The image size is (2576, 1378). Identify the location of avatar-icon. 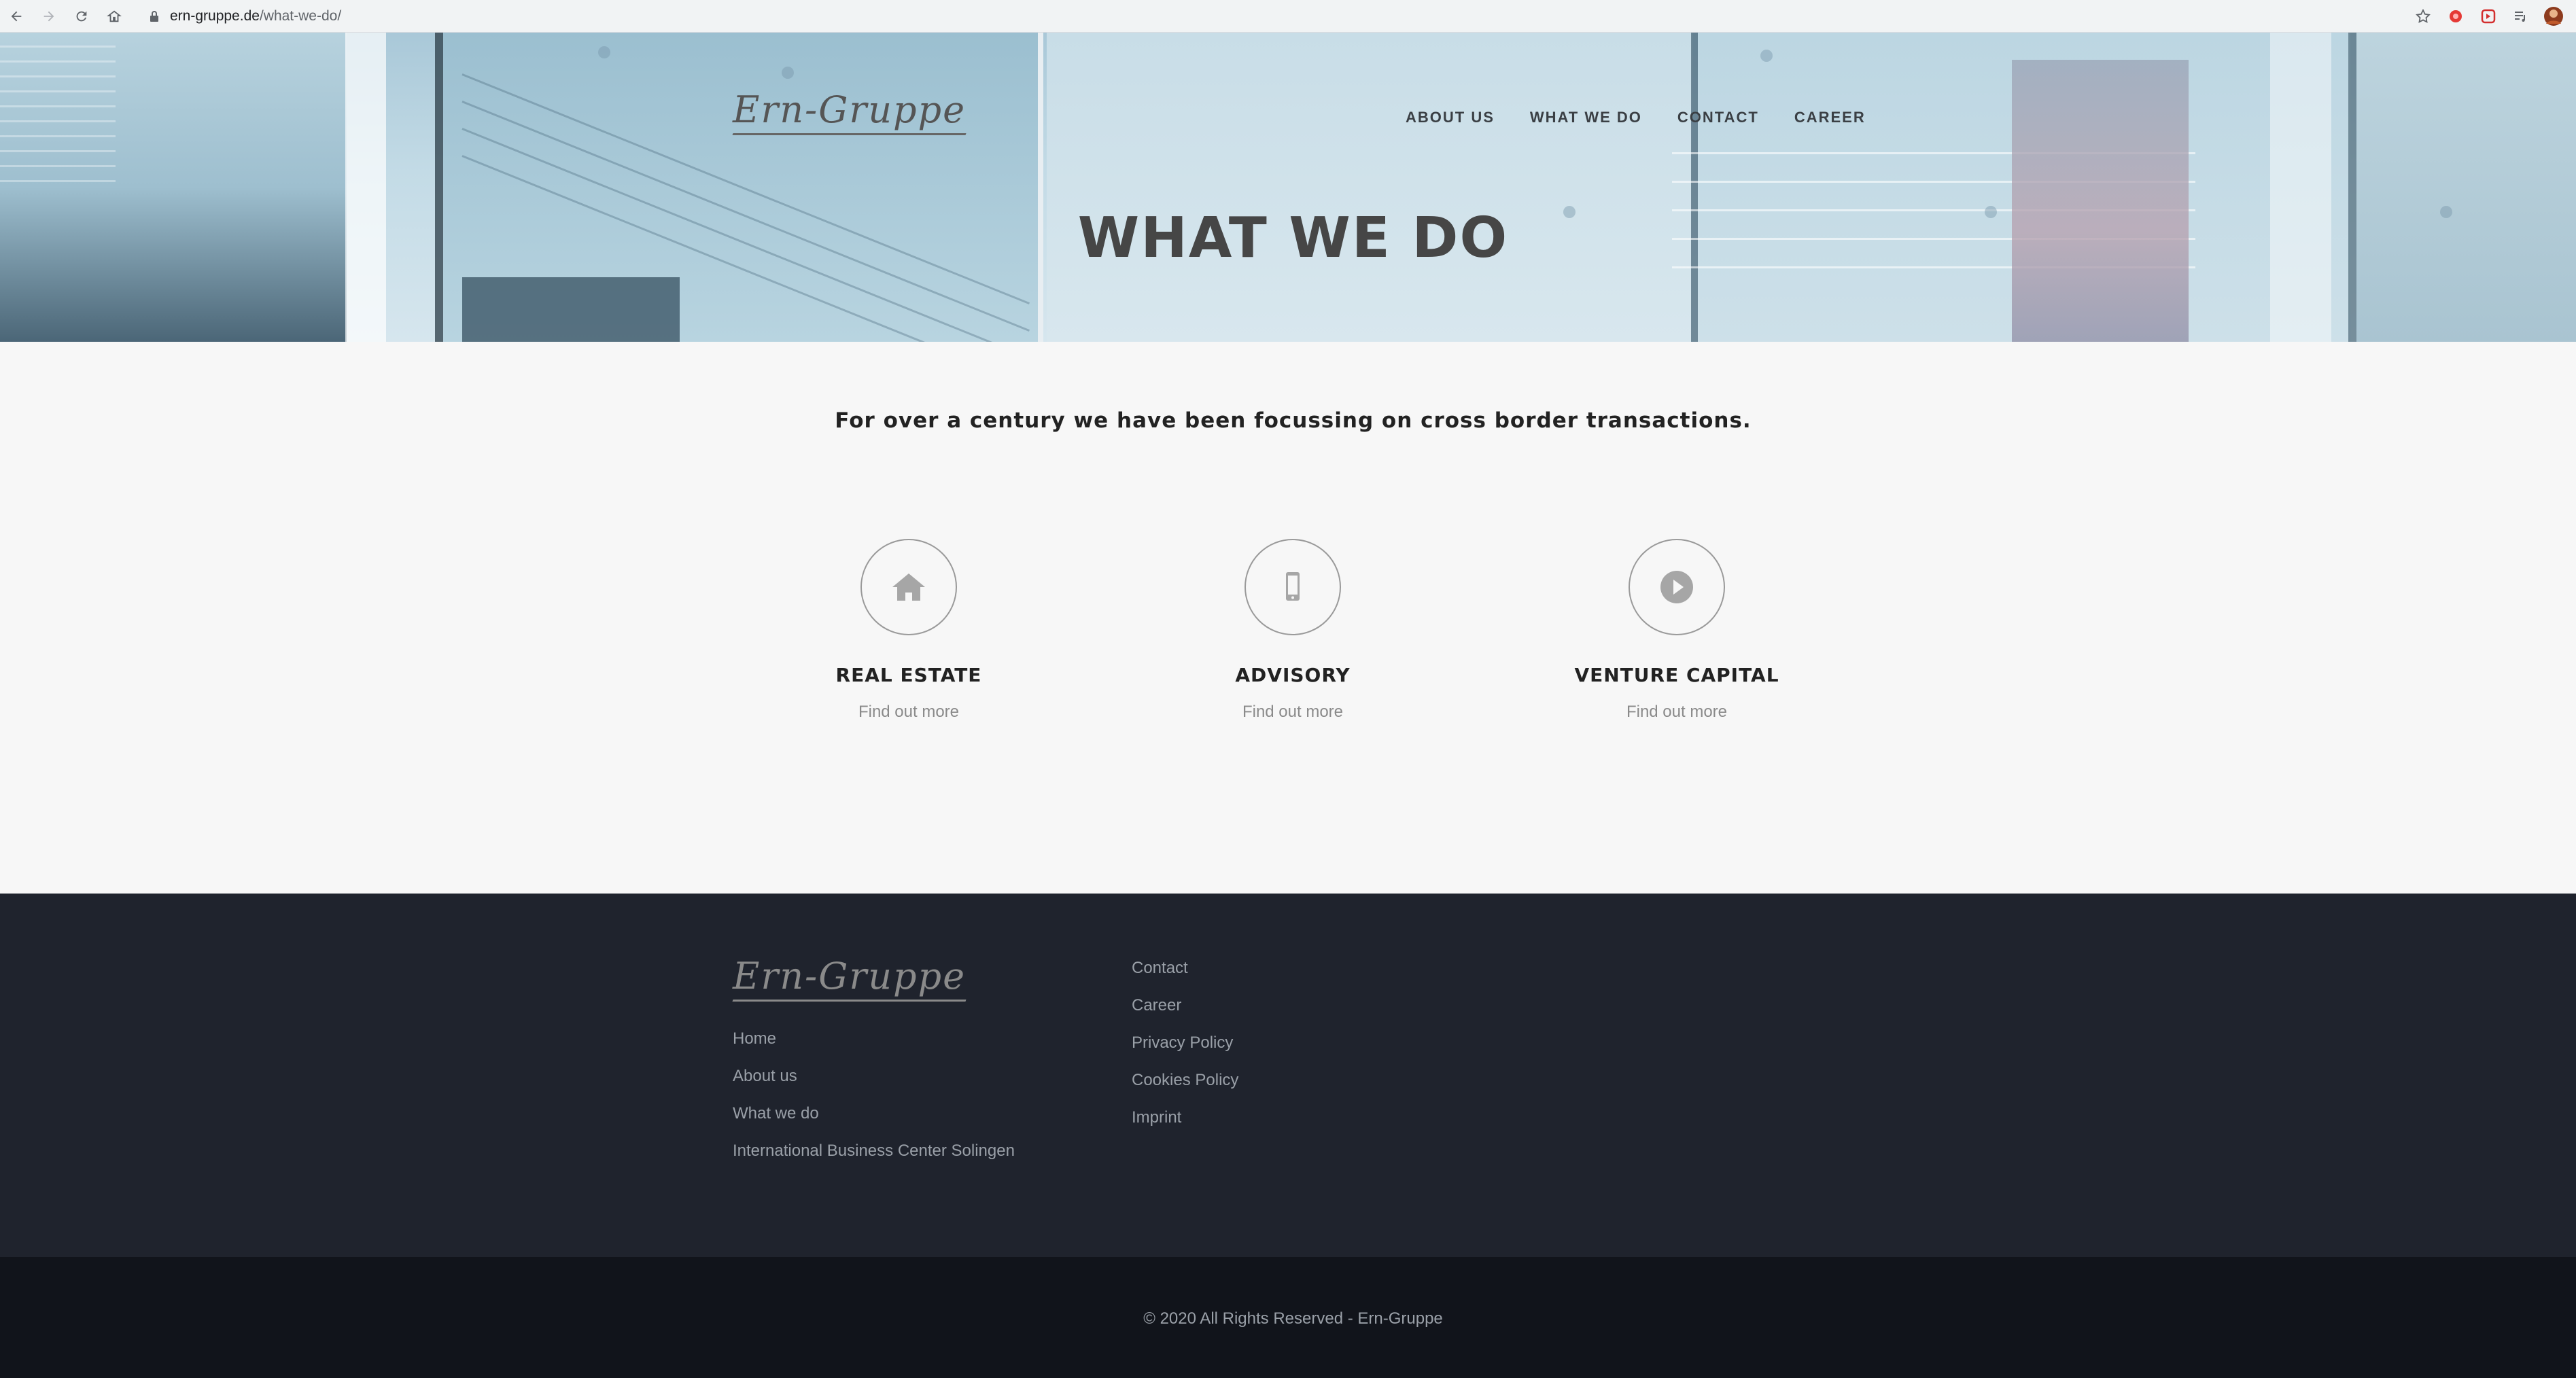
(2553, 16).